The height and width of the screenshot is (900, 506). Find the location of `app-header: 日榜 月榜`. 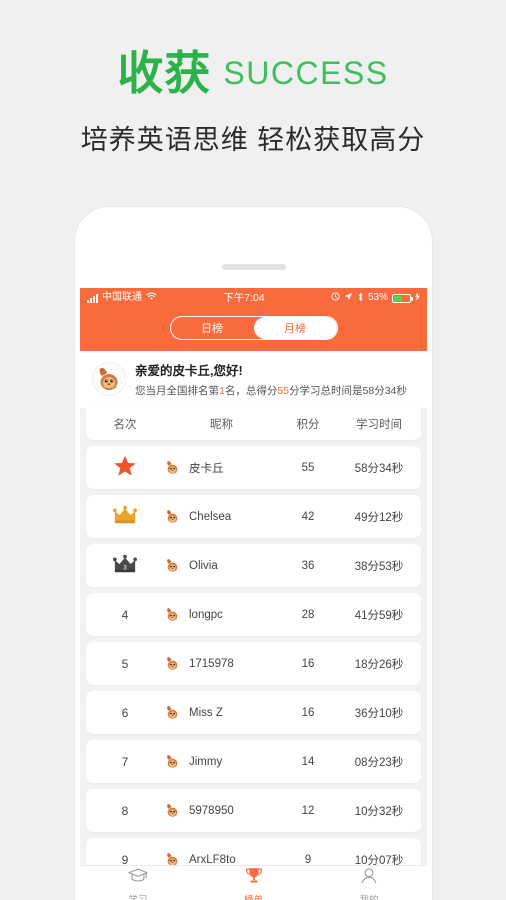

app-header: 日榜 月榜 is located at coordinates (253, 329).